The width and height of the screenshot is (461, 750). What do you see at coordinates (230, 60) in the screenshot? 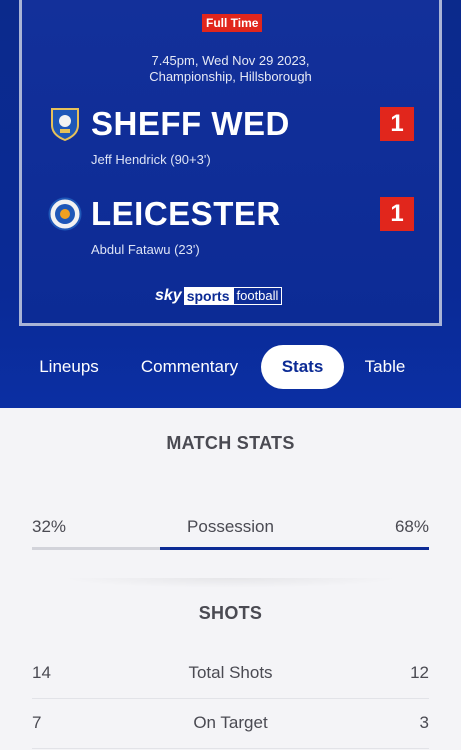
I see `match-datetime: 7.45pm, Wed Nov 29 2023,` at bounding box center [230, 60].